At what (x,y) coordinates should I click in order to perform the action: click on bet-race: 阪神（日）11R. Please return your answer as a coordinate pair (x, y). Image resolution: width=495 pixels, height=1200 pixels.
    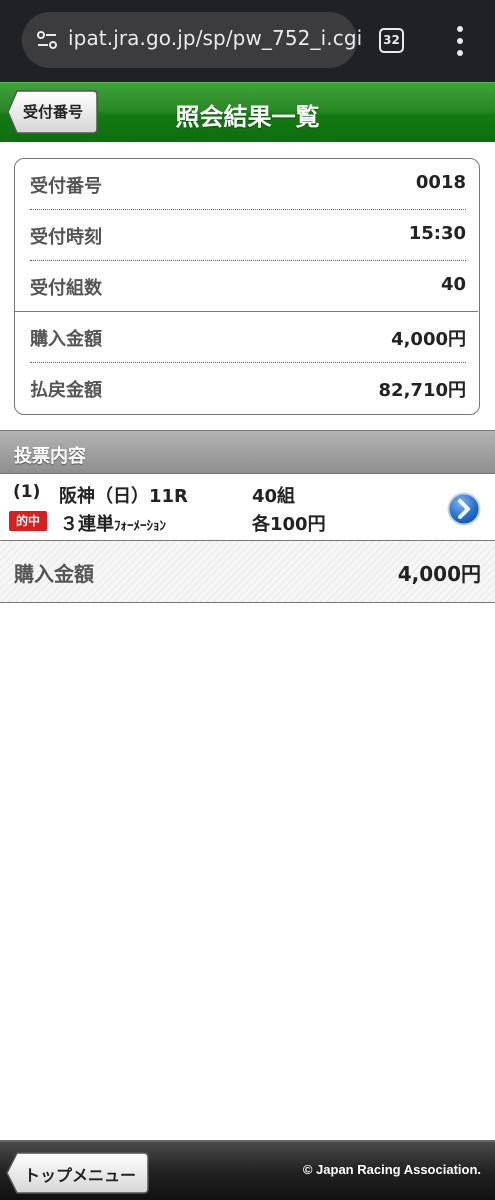
    Looking at the image, I should click on (123, 496).